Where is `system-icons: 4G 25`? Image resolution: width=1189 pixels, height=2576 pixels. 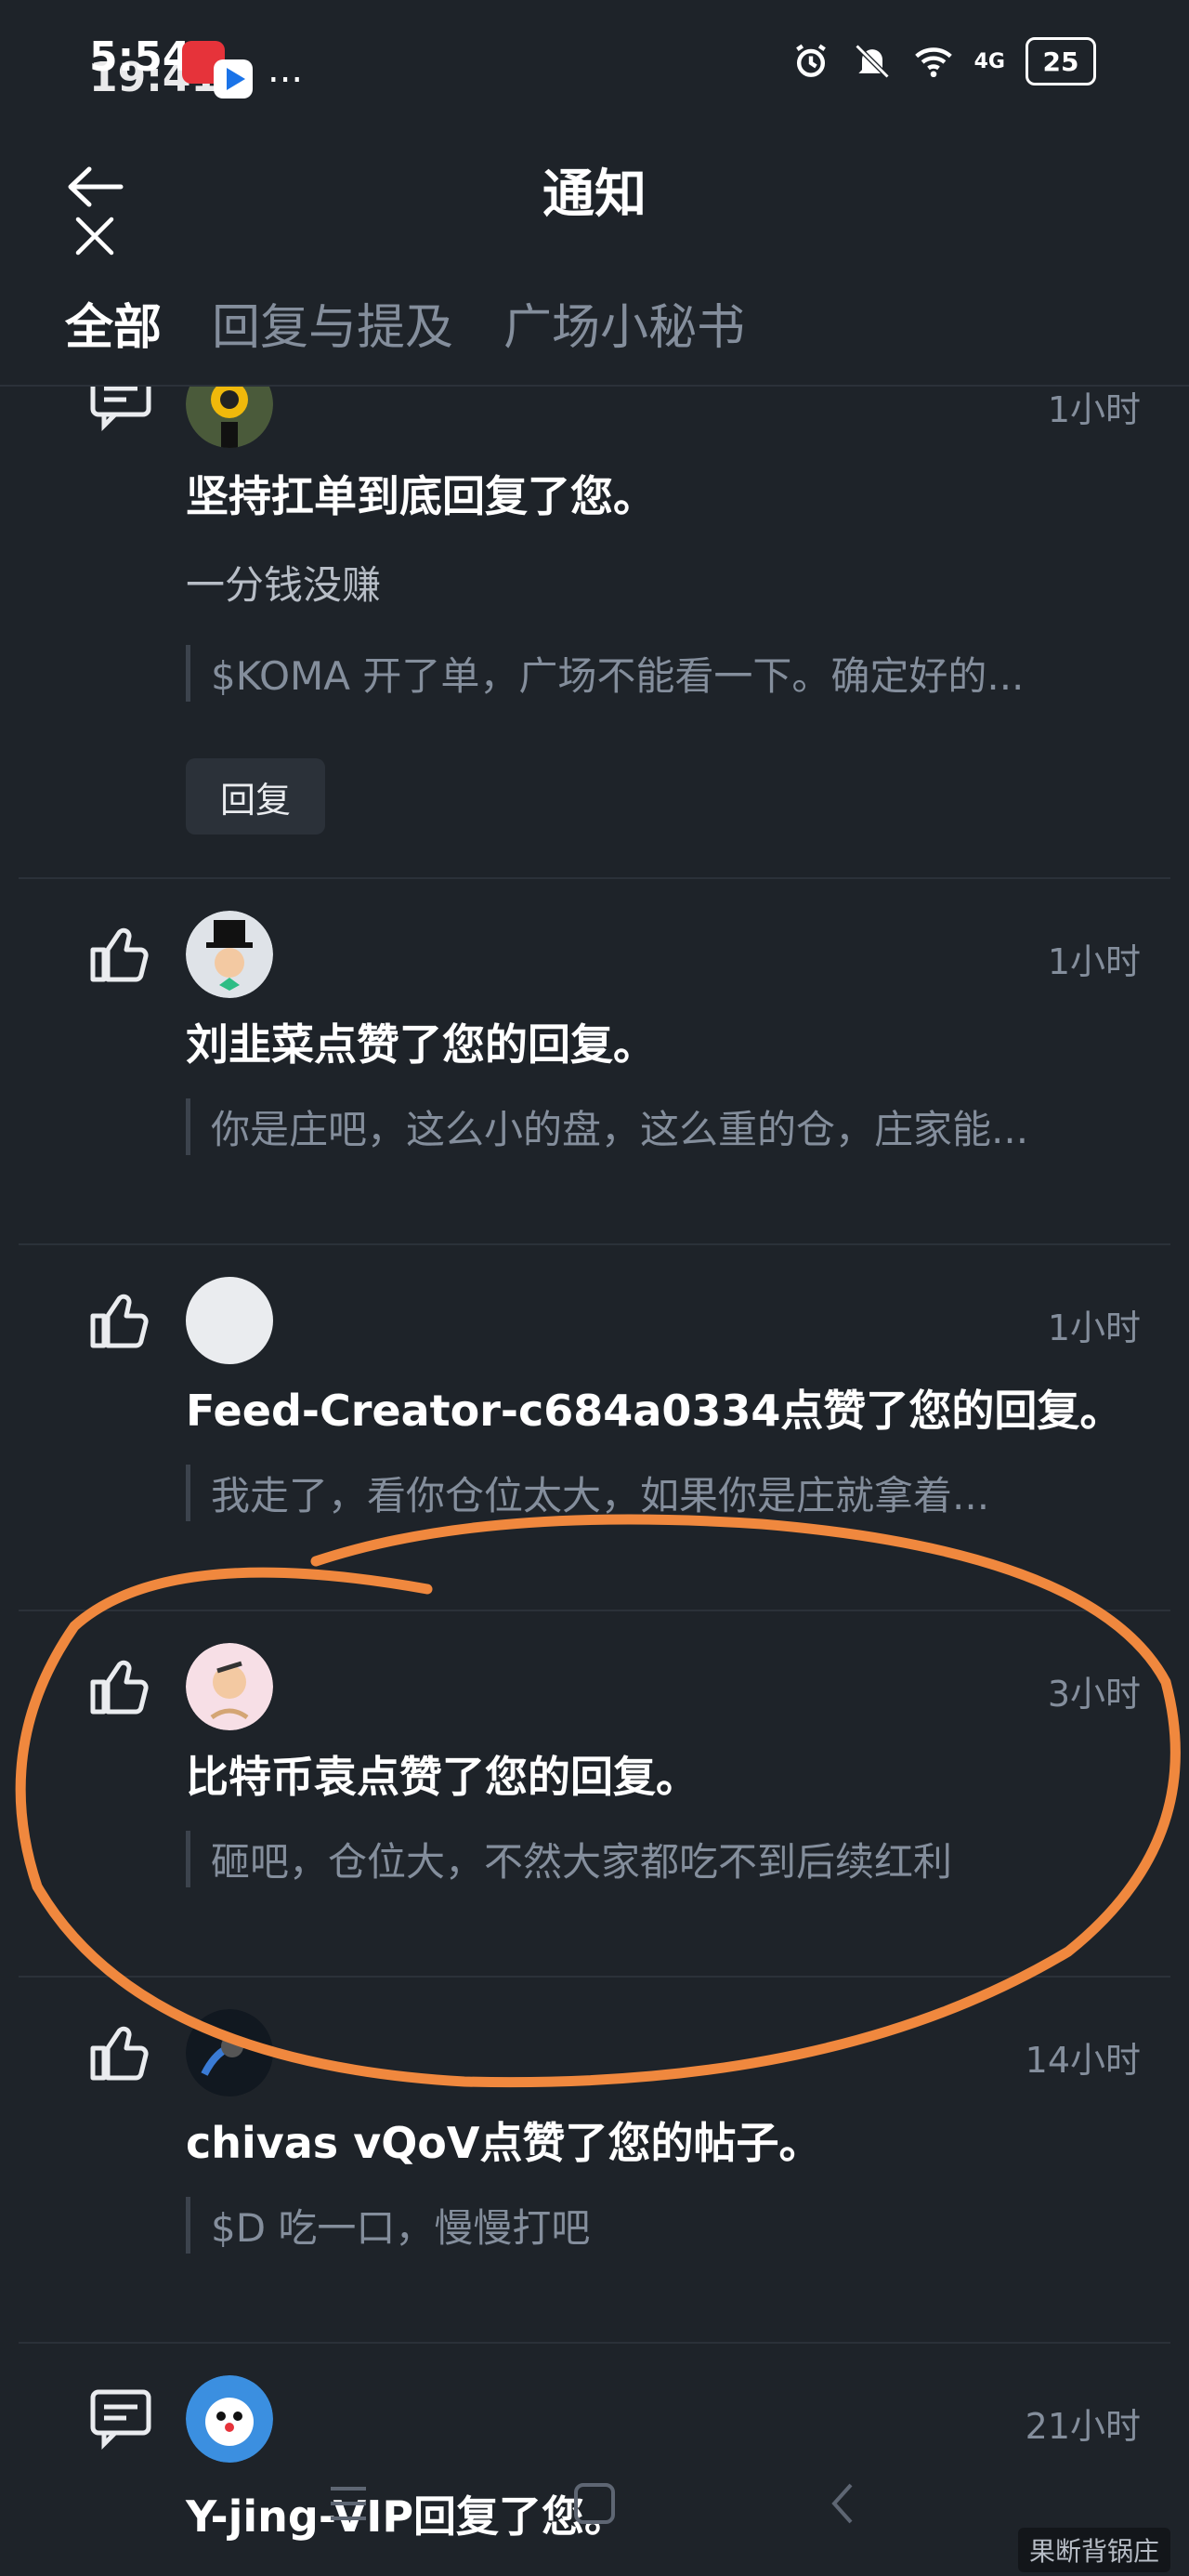 system-icons: 4G 25 is located at coordinates (943, 61).